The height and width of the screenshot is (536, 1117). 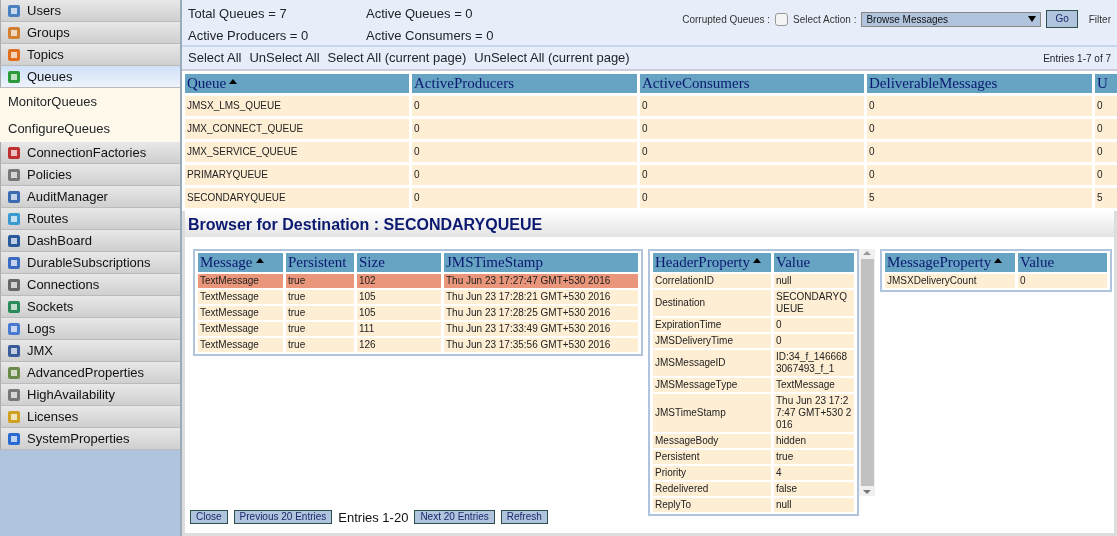 I want to click on table-cell: Destination, so click(x=712, y=303).